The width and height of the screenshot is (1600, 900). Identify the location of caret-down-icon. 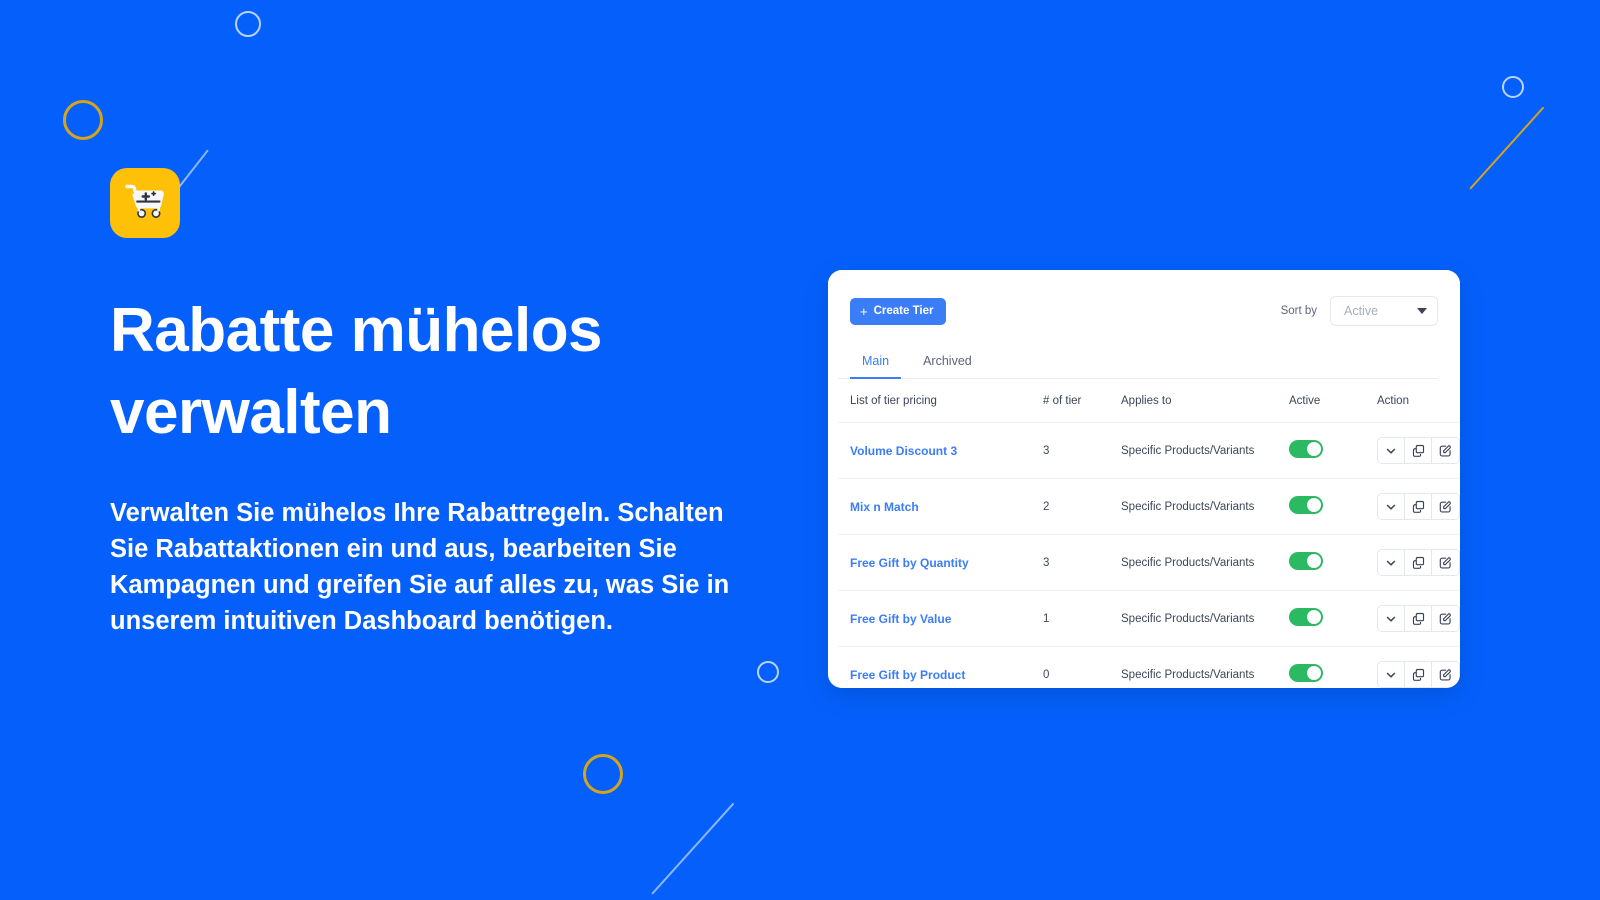
(1422, 311).